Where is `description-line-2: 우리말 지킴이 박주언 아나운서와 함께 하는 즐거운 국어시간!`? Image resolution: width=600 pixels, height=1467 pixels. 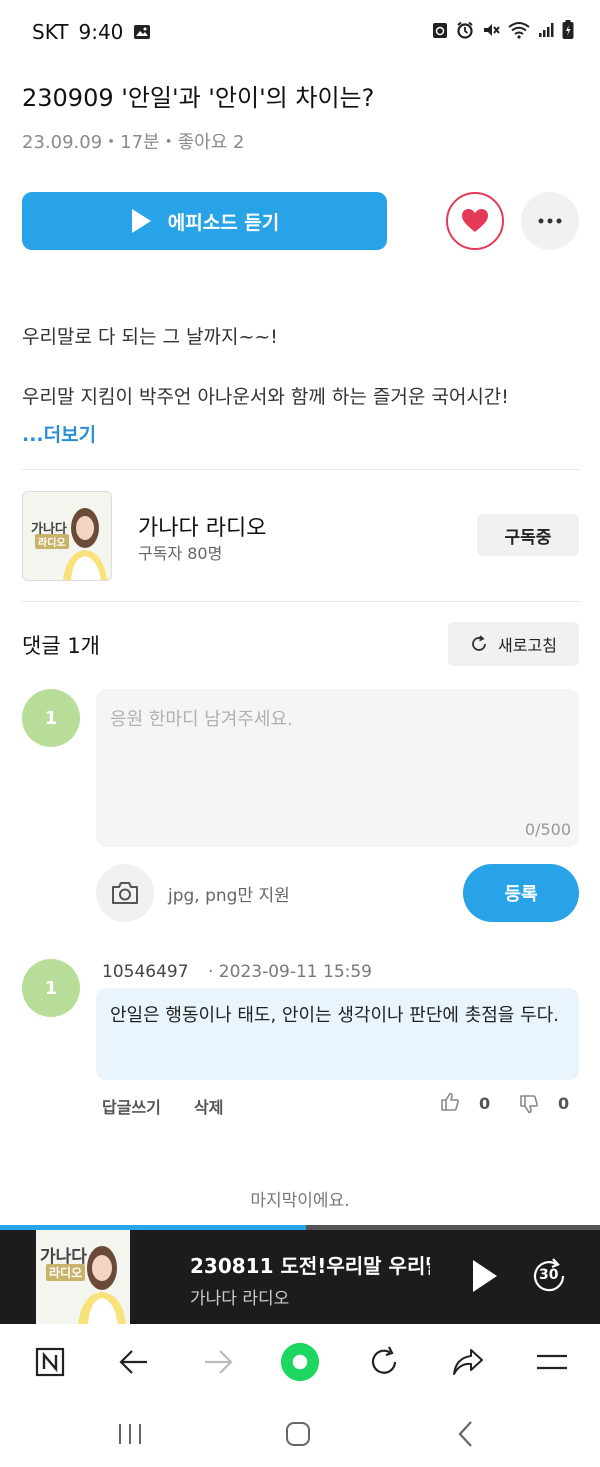 description-line-2: 우리말 지킴이 박주언 아나운서와 함께 하는 즐거운 국어시간! is located at coordinates (265, 397).